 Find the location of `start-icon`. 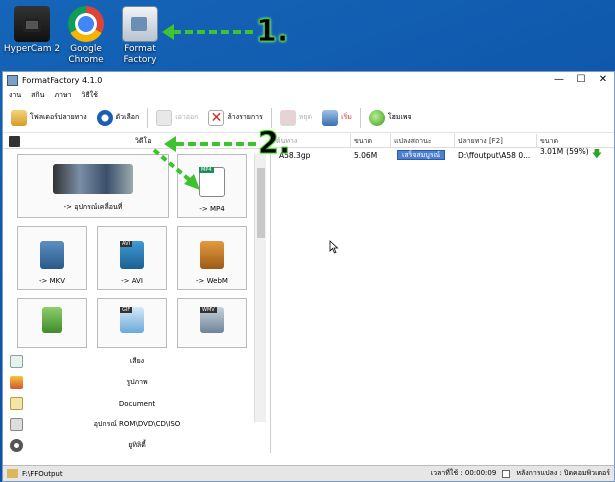

start-icon is located at coordinates (330, 117).